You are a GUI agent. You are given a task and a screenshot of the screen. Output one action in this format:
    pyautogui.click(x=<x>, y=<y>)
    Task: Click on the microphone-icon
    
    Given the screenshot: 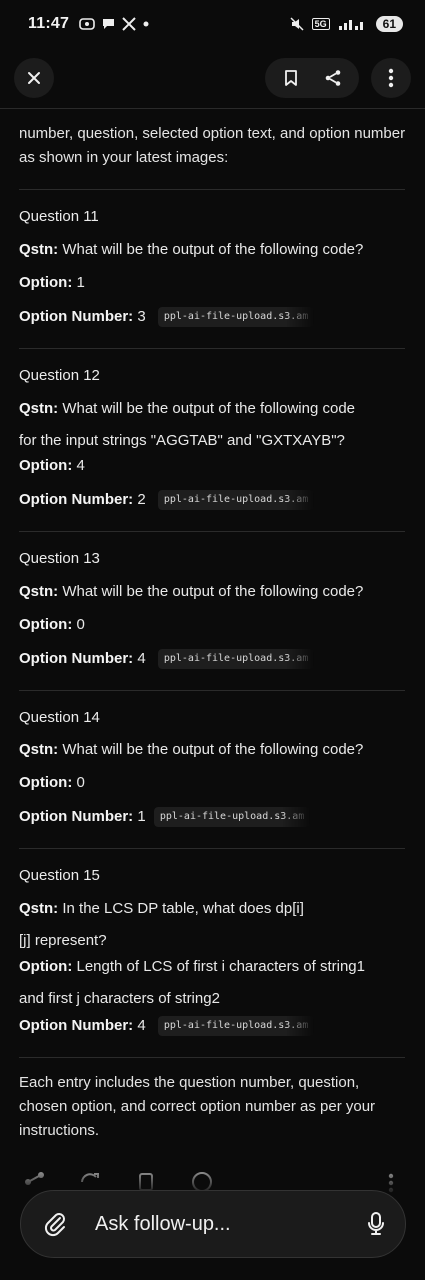 What is the action you would take?
    pyautogui.click(x=376, y=1223)
    